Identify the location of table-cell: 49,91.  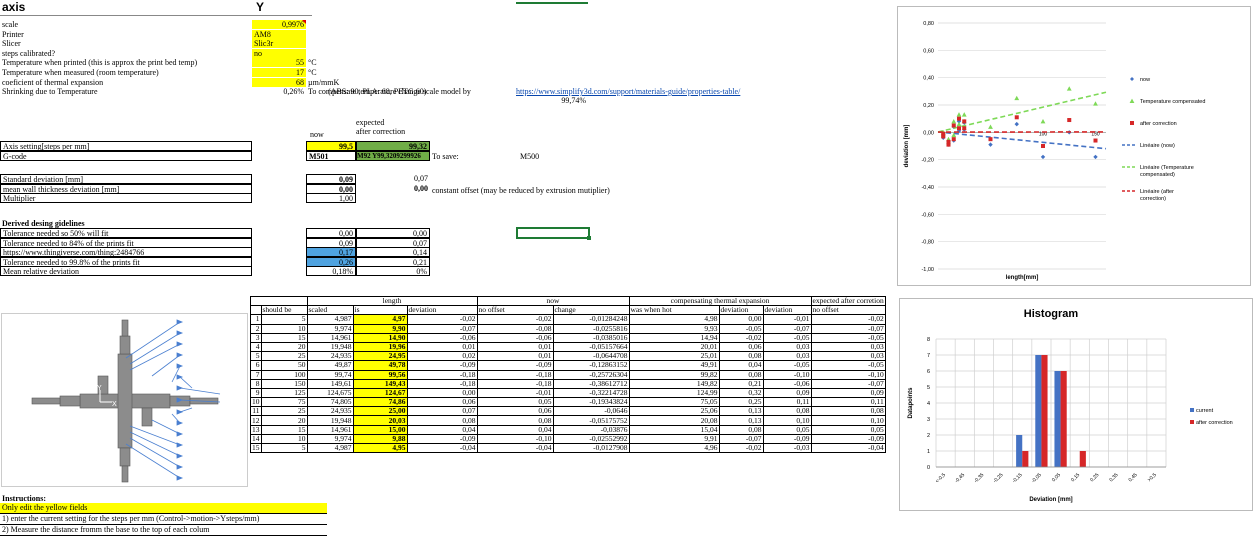
(674, 365).